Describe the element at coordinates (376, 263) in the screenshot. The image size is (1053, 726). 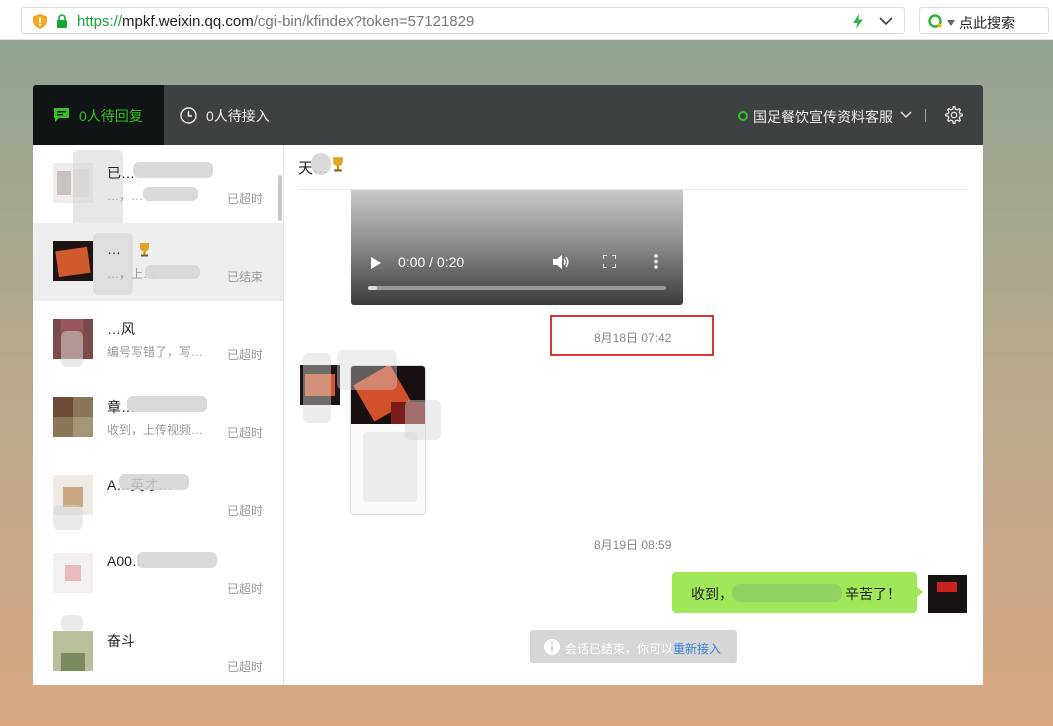
I see `play-icon` at that location.